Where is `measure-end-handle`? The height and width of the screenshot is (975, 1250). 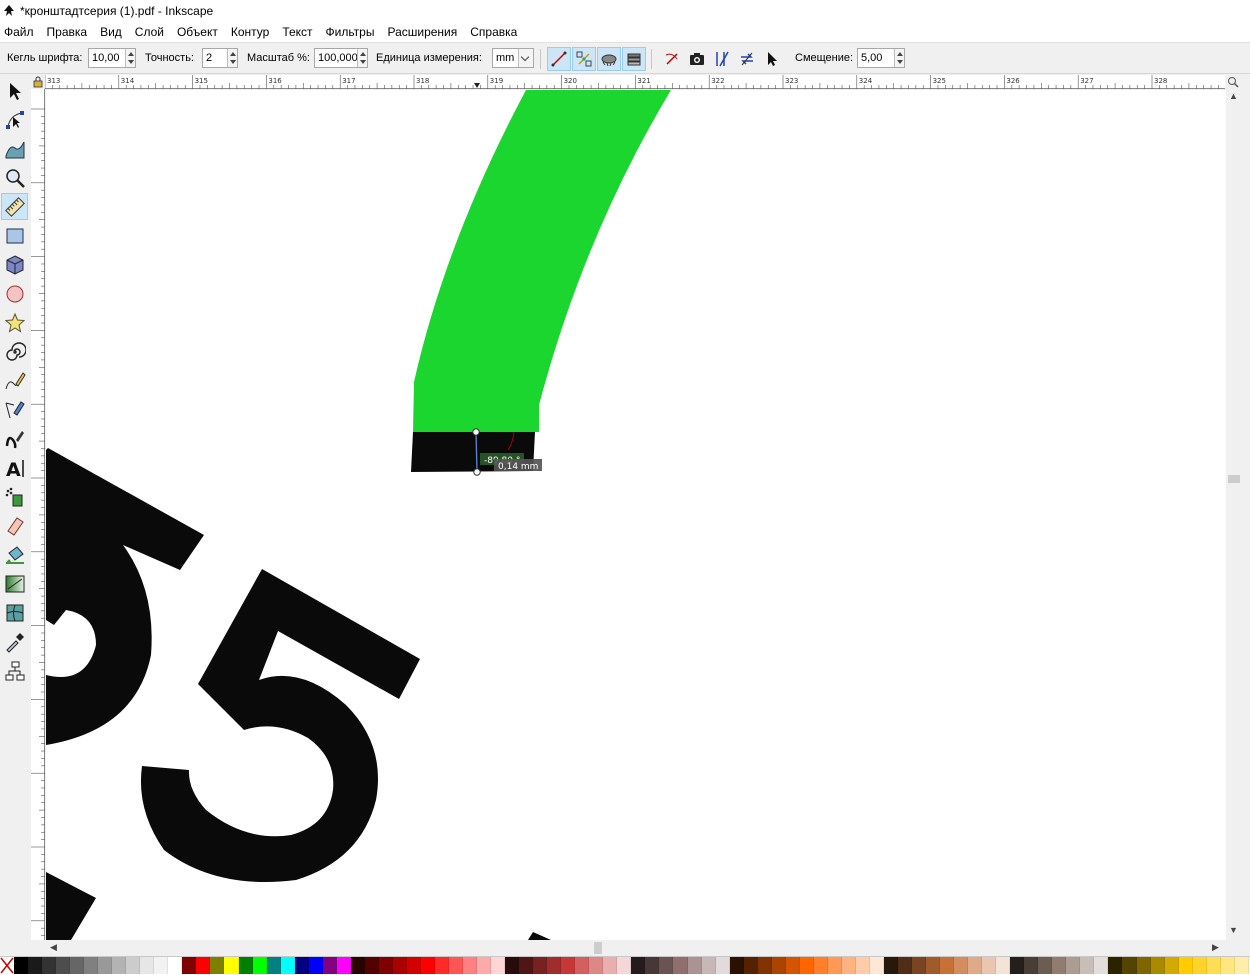 measure-end-handle is located at coordinates (477, 472).